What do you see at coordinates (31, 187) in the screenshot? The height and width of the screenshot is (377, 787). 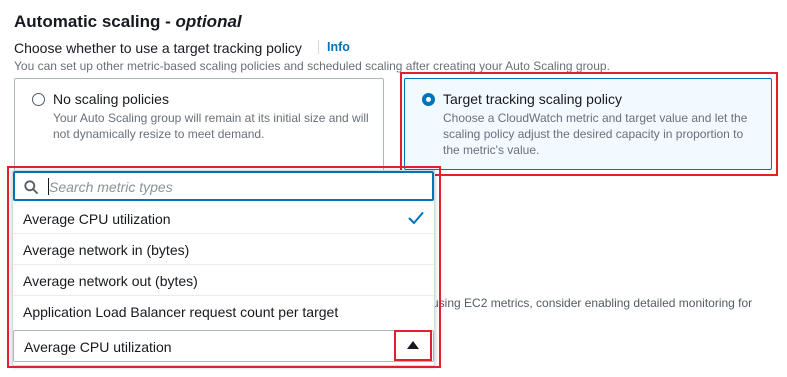 I see `search-icon` at bounding box center [31, 187].